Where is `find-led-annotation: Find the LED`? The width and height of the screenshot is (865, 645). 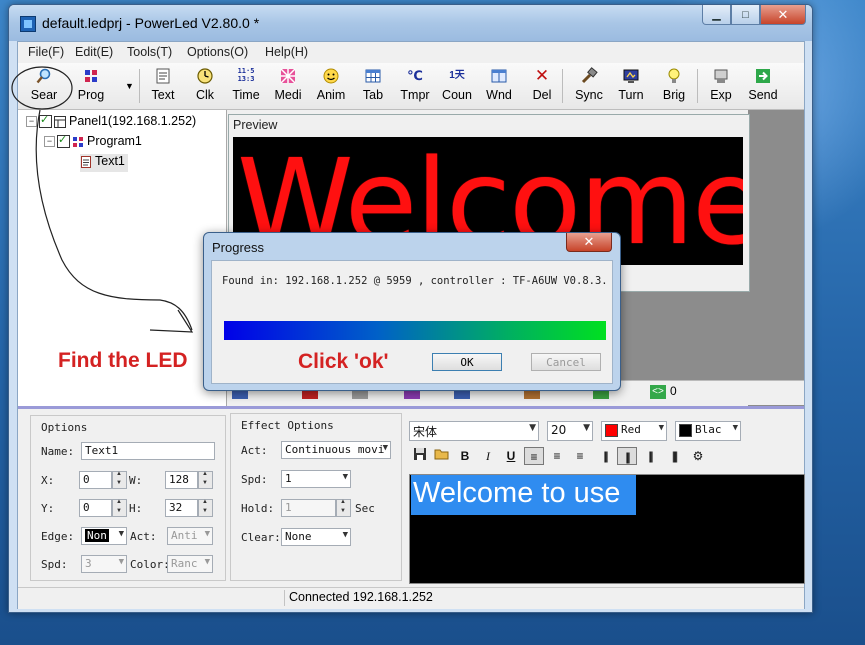 find-led-annotation: Find the LED is located at coordinates (123, 360).